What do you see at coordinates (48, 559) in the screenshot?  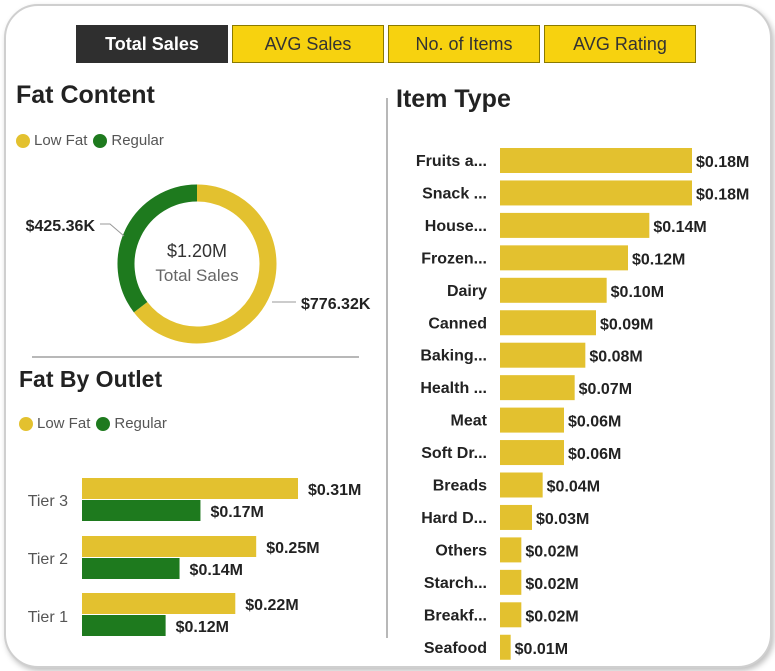 I see `outlet-category-label: Tier 2` at bounding box center [48, 559].